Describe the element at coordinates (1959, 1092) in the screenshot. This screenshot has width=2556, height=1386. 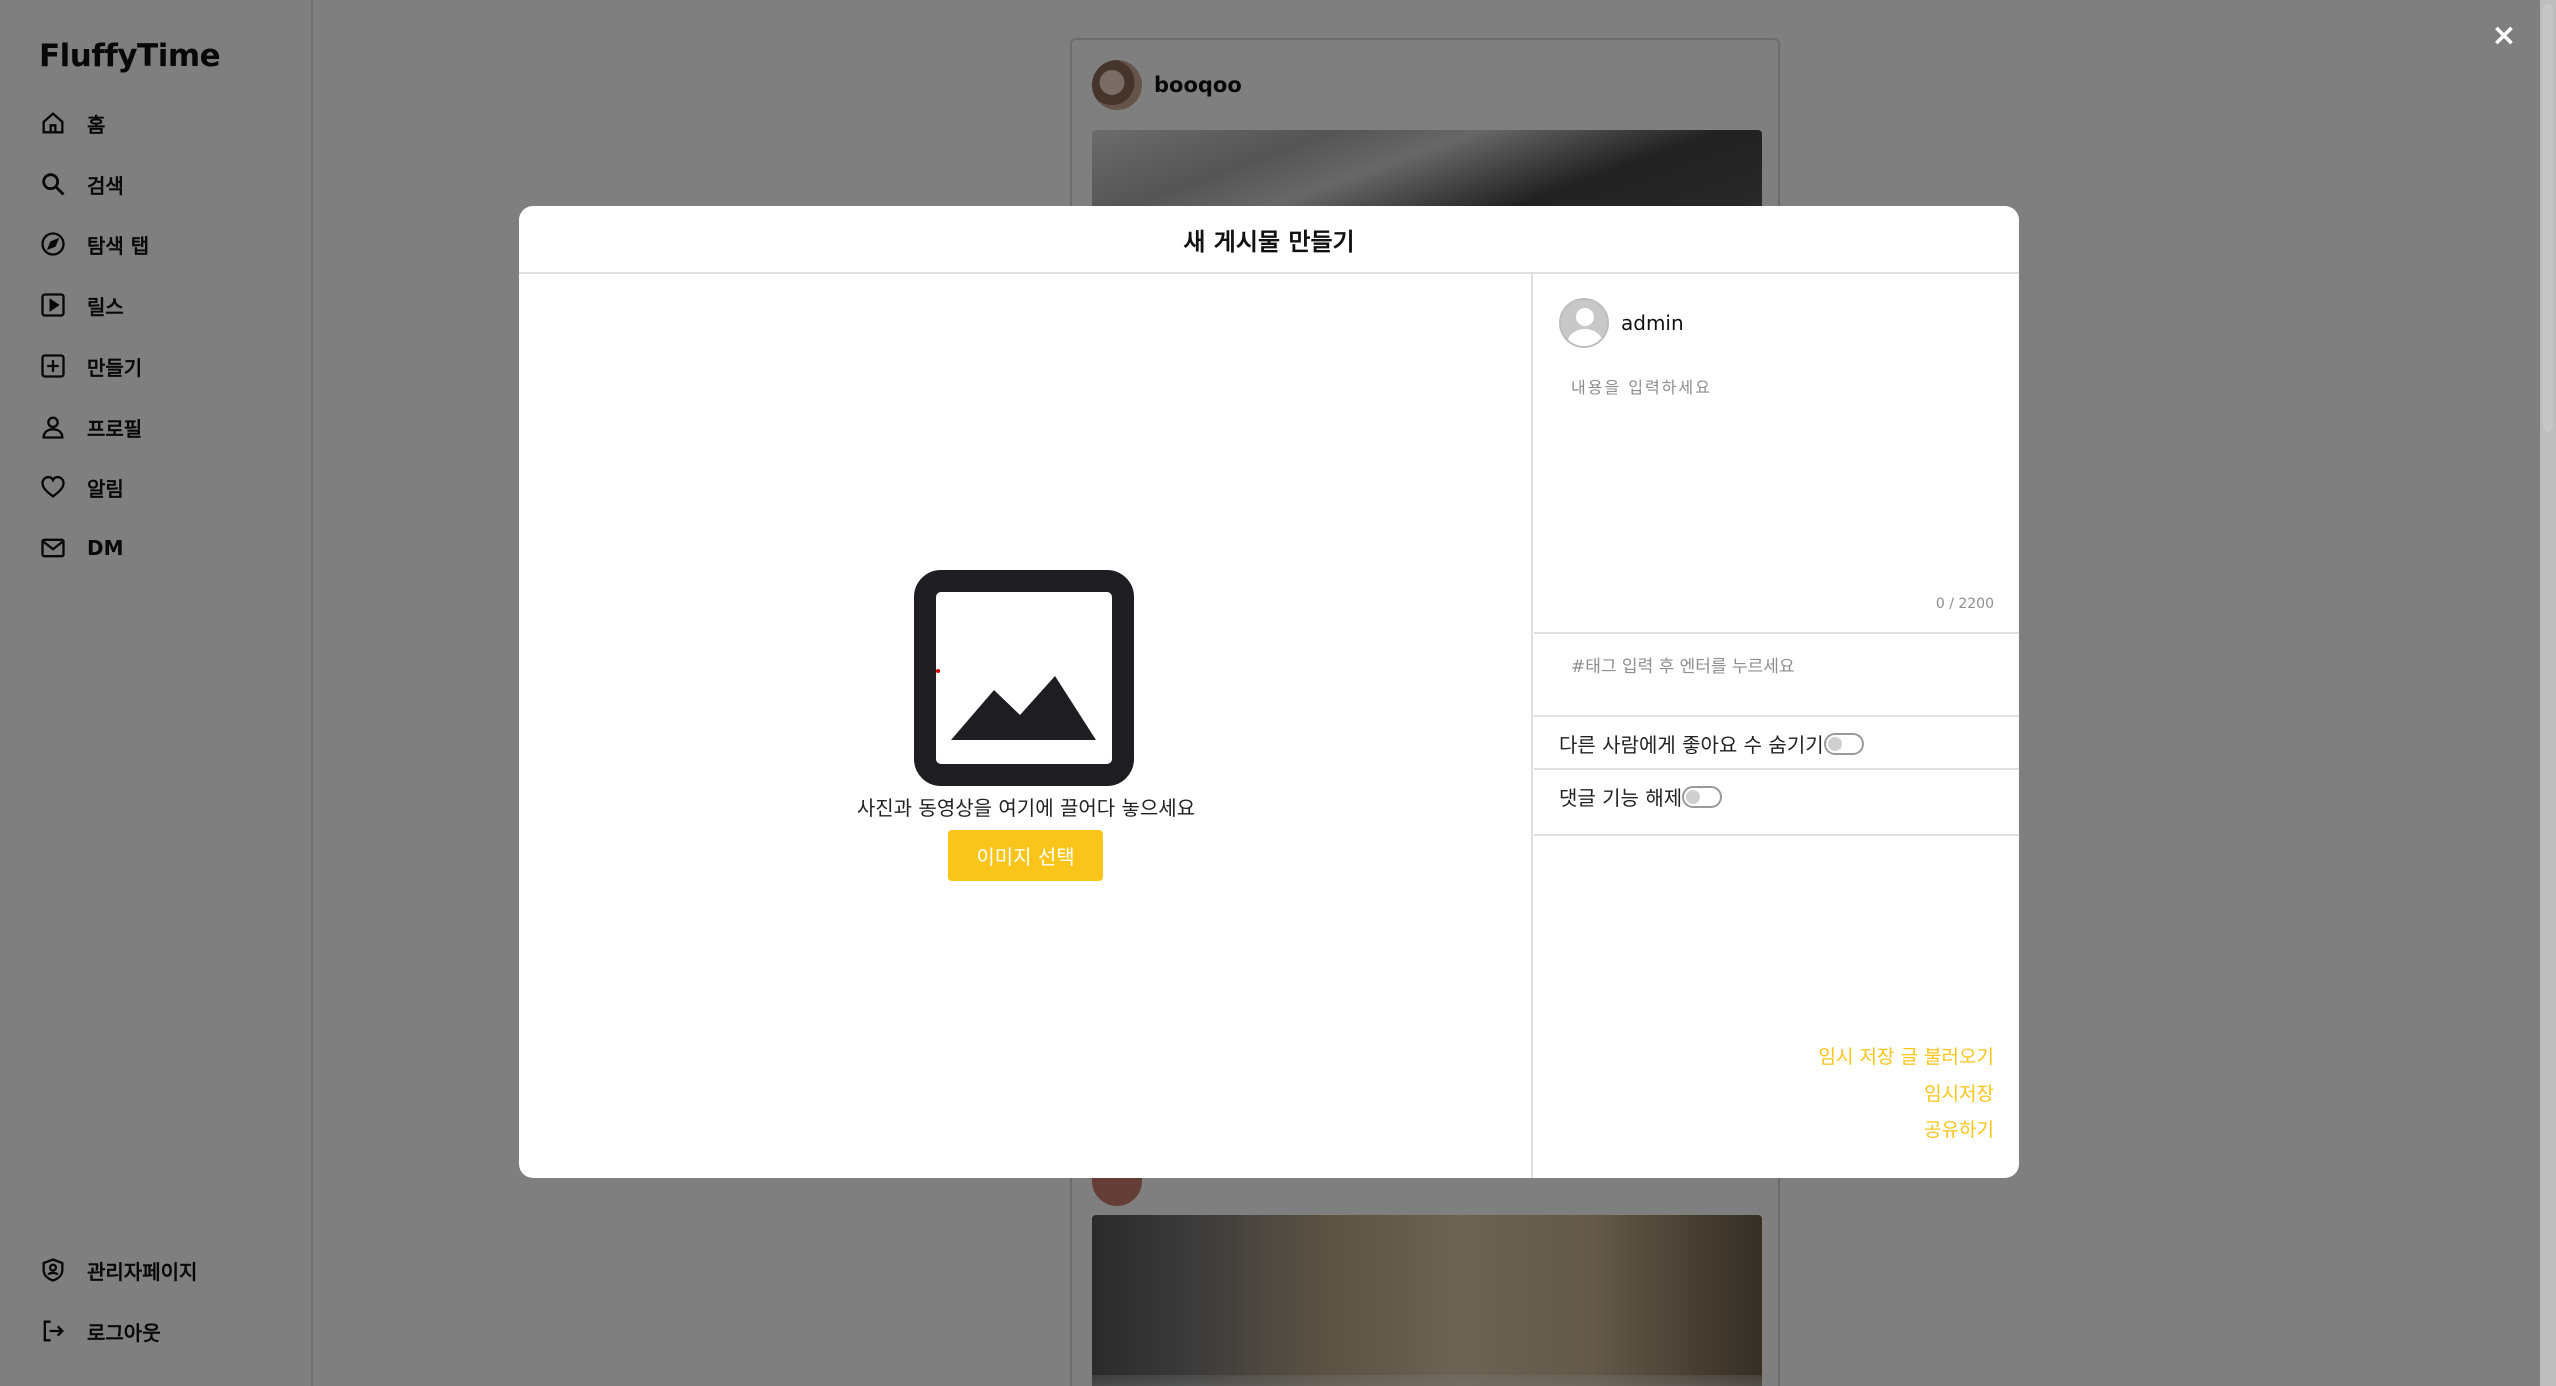
I see `save-draft-link: 임시저장` at that location.